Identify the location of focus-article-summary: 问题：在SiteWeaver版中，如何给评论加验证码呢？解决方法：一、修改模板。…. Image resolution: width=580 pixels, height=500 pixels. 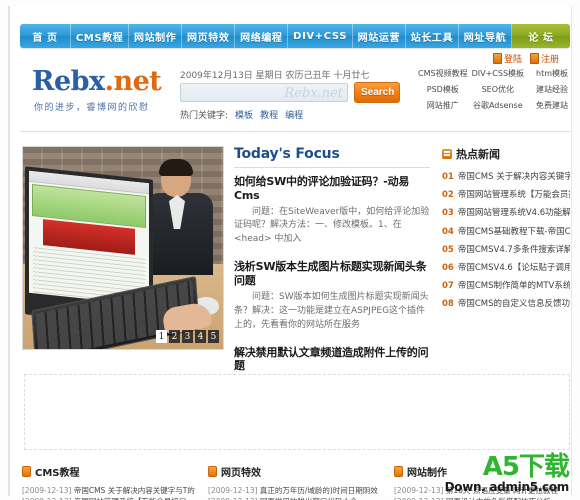
(332, 225).